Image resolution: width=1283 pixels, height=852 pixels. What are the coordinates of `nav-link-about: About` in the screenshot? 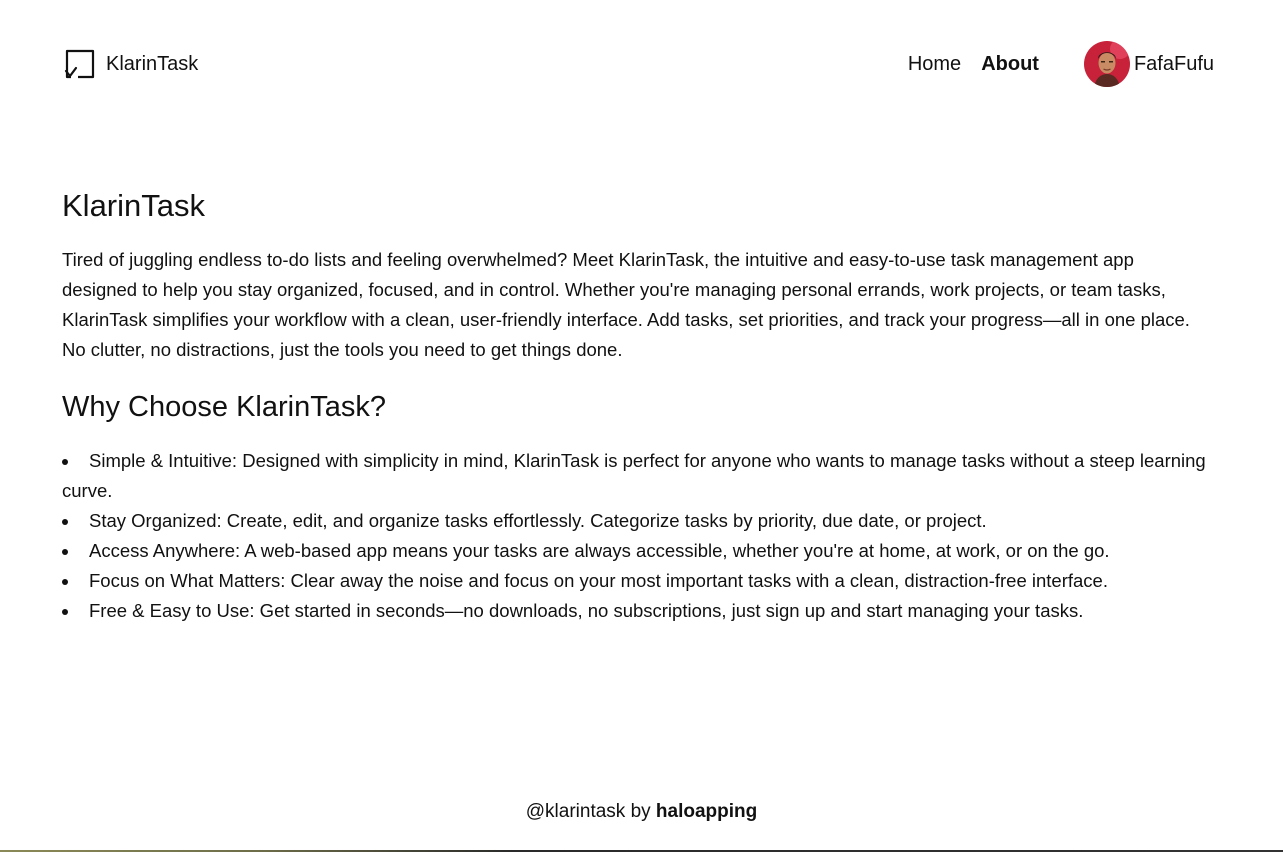 It's located at (1010, 64).